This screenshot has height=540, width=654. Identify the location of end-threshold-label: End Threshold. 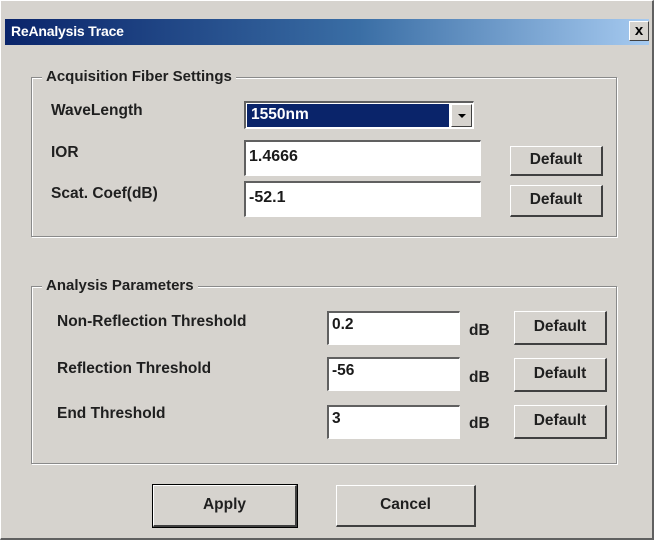
(111, 413).